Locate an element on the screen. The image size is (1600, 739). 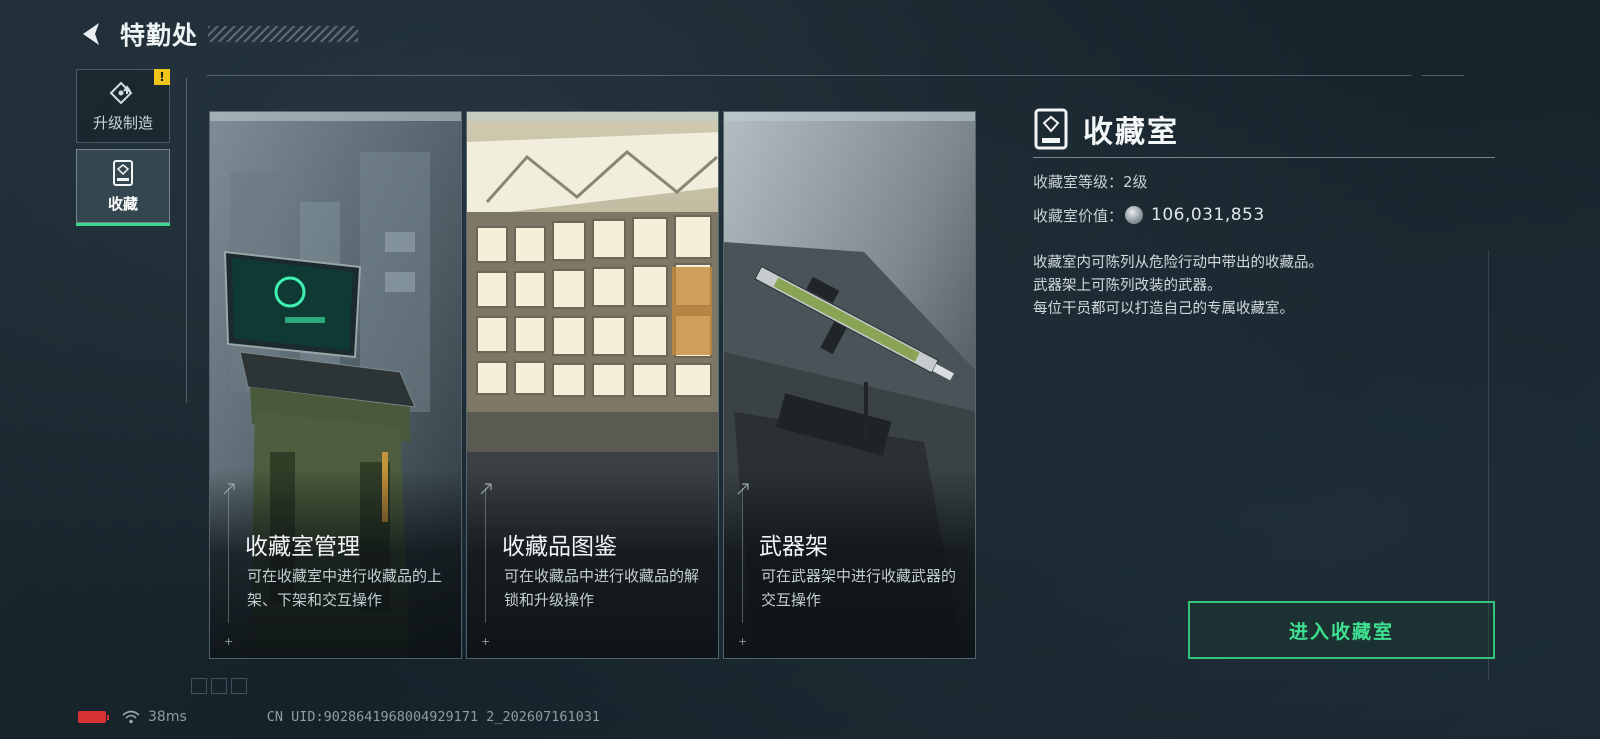
level-text: 收藏室等级：2级 is located at coordinates (1090, 181).